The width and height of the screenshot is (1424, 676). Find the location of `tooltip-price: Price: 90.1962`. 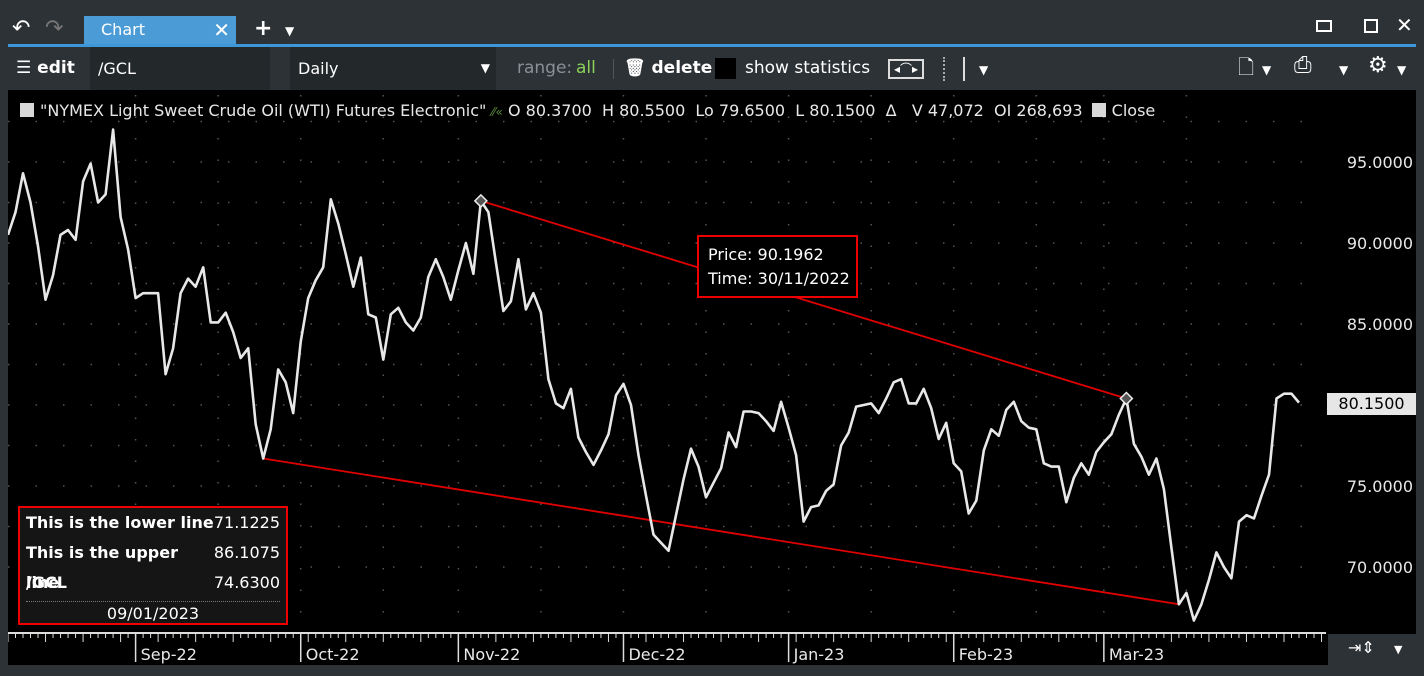

tooltip-price: Price: 90.1962 is located at coordinates (766, 254).